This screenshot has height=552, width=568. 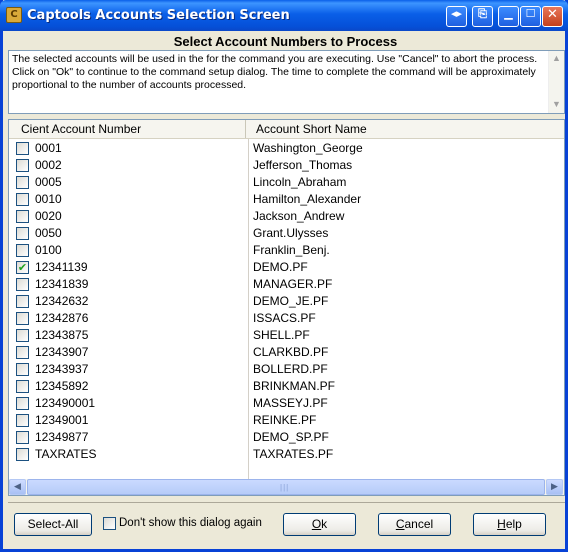 I want to click on ok-access-key: O, so click(x=316, y=524).